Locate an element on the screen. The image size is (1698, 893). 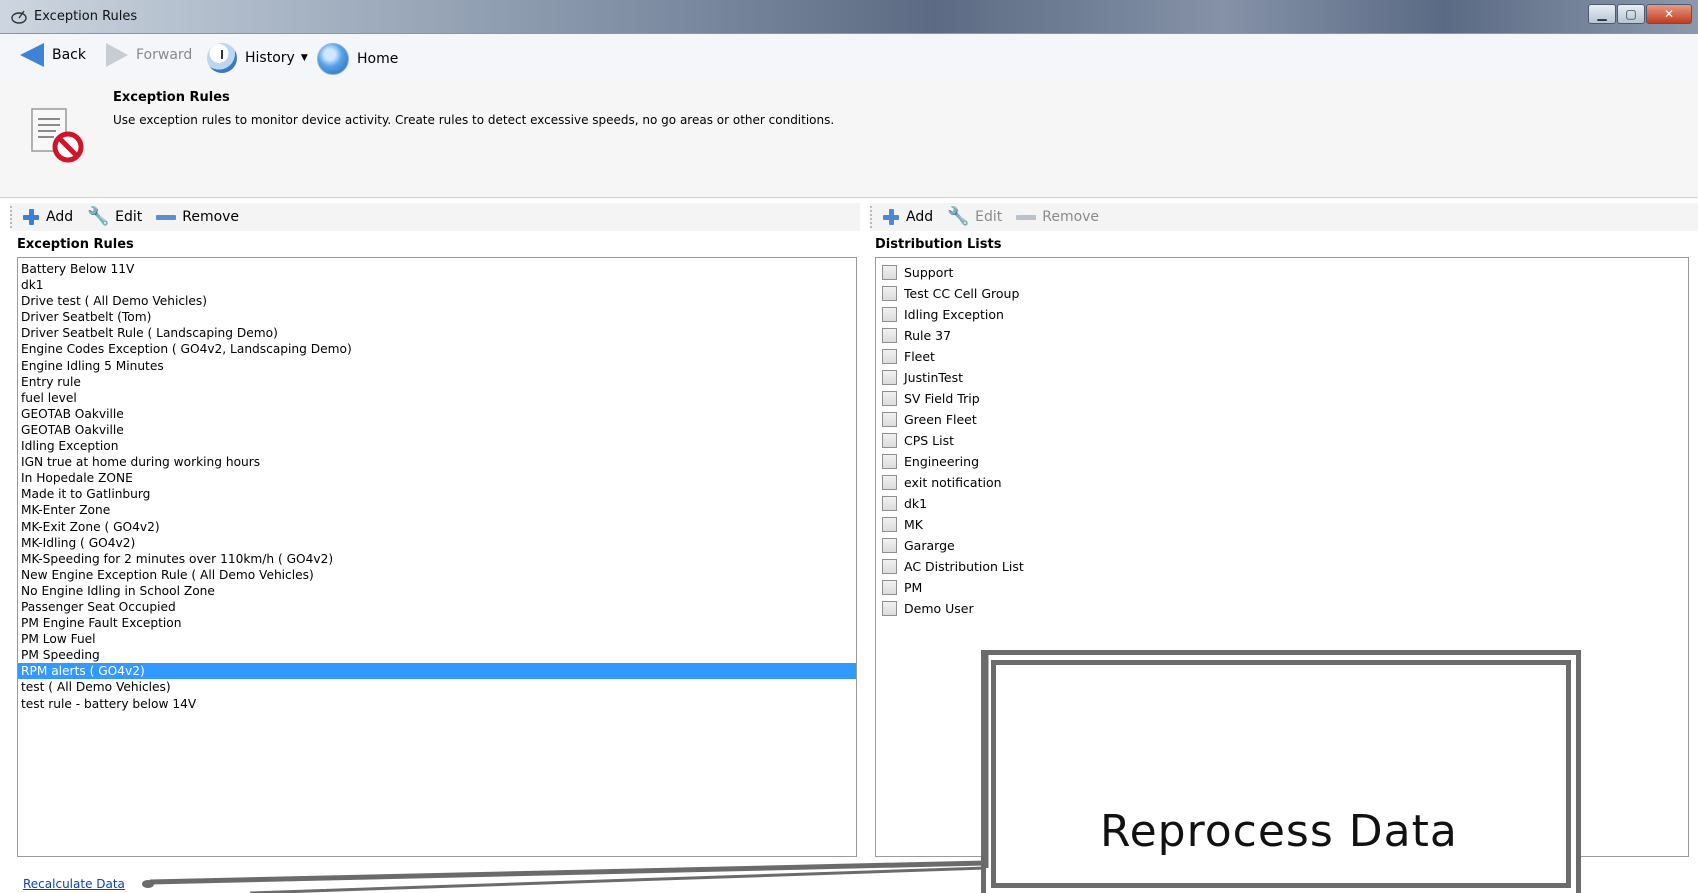
forward-label: Forward is located at coordinates (164, 55).